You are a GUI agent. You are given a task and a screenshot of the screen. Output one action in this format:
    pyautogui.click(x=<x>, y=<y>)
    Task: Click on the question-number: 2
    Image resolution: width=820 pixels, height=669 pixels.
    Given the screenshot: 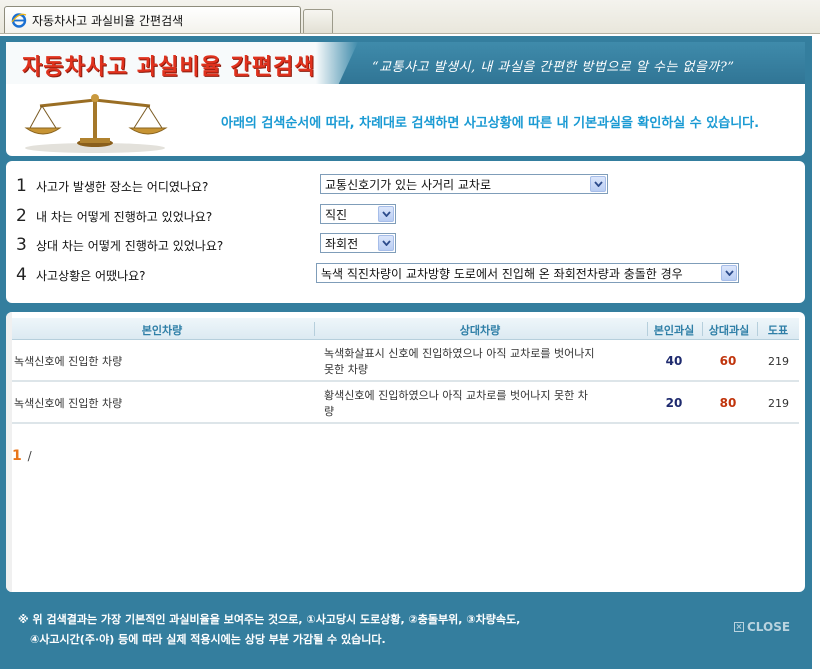 What is the action you would take?
    pyautogui.click(x=21, y=216)
    